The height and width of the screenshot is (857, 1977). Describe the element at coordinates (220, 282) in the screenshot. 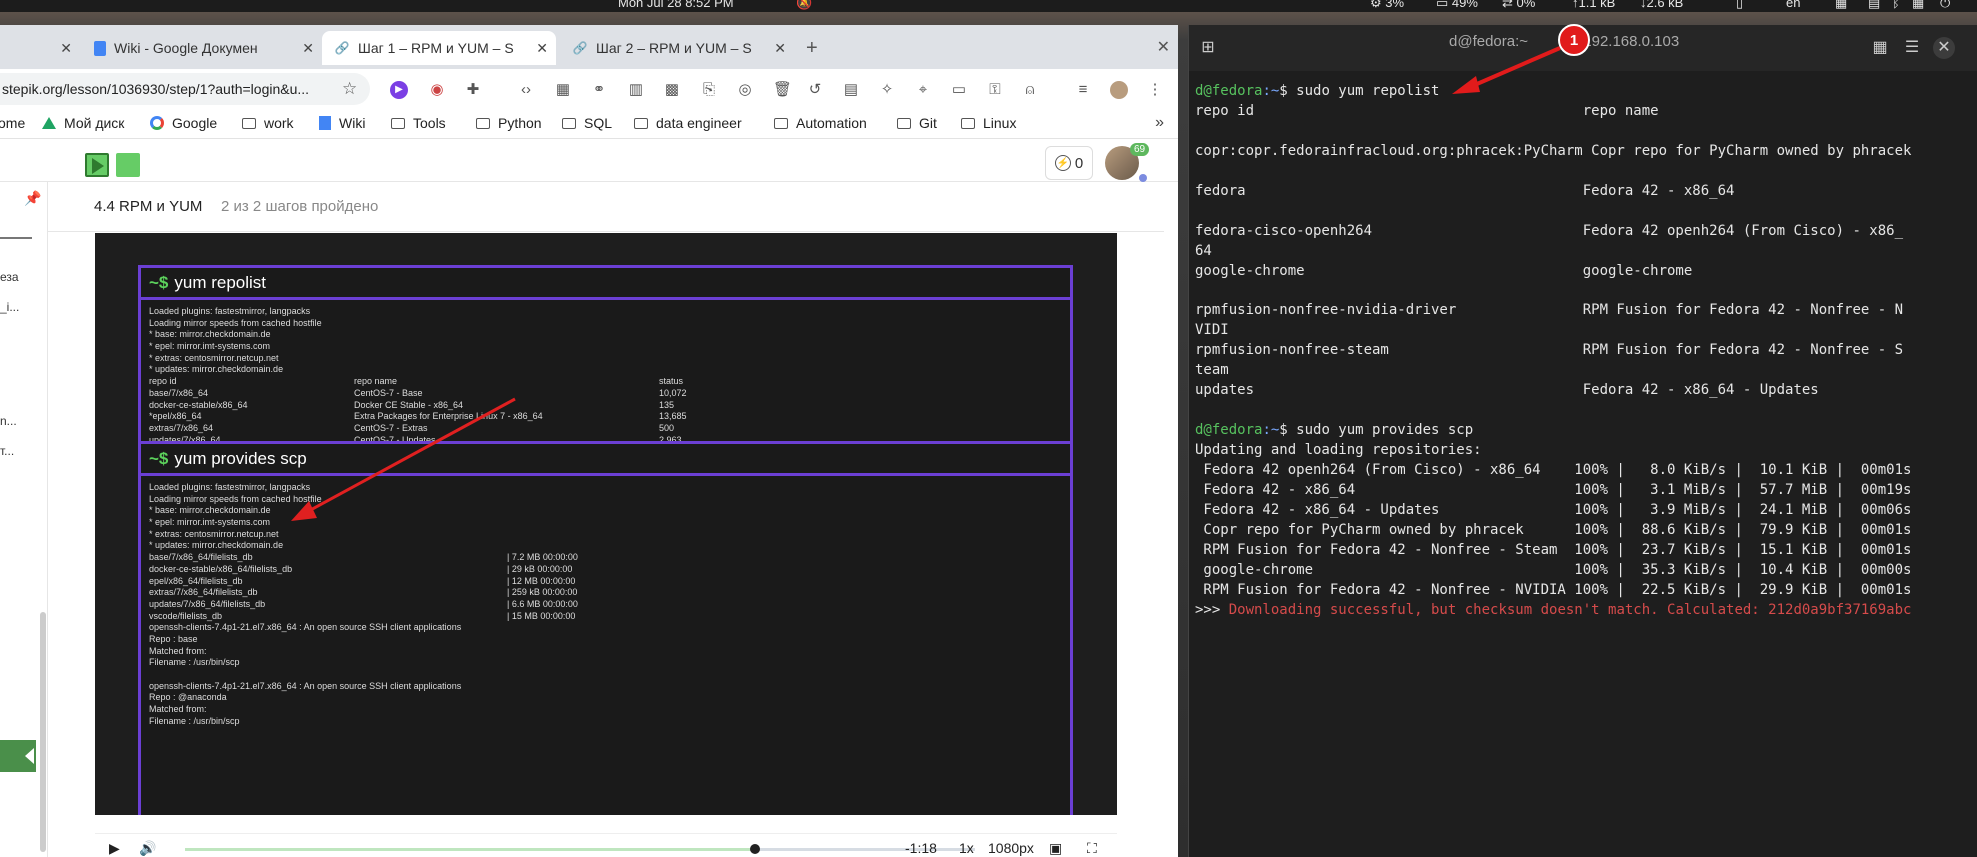

I see `video-command: yum repolist` at that location.